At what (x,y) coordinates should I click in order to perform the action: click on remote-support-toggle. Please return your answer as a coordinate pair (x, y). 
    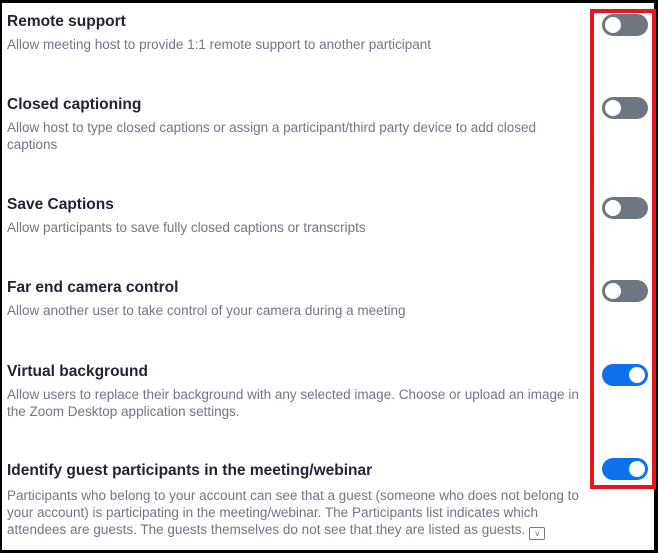
    Looking at the image, I should click on (625, 25).